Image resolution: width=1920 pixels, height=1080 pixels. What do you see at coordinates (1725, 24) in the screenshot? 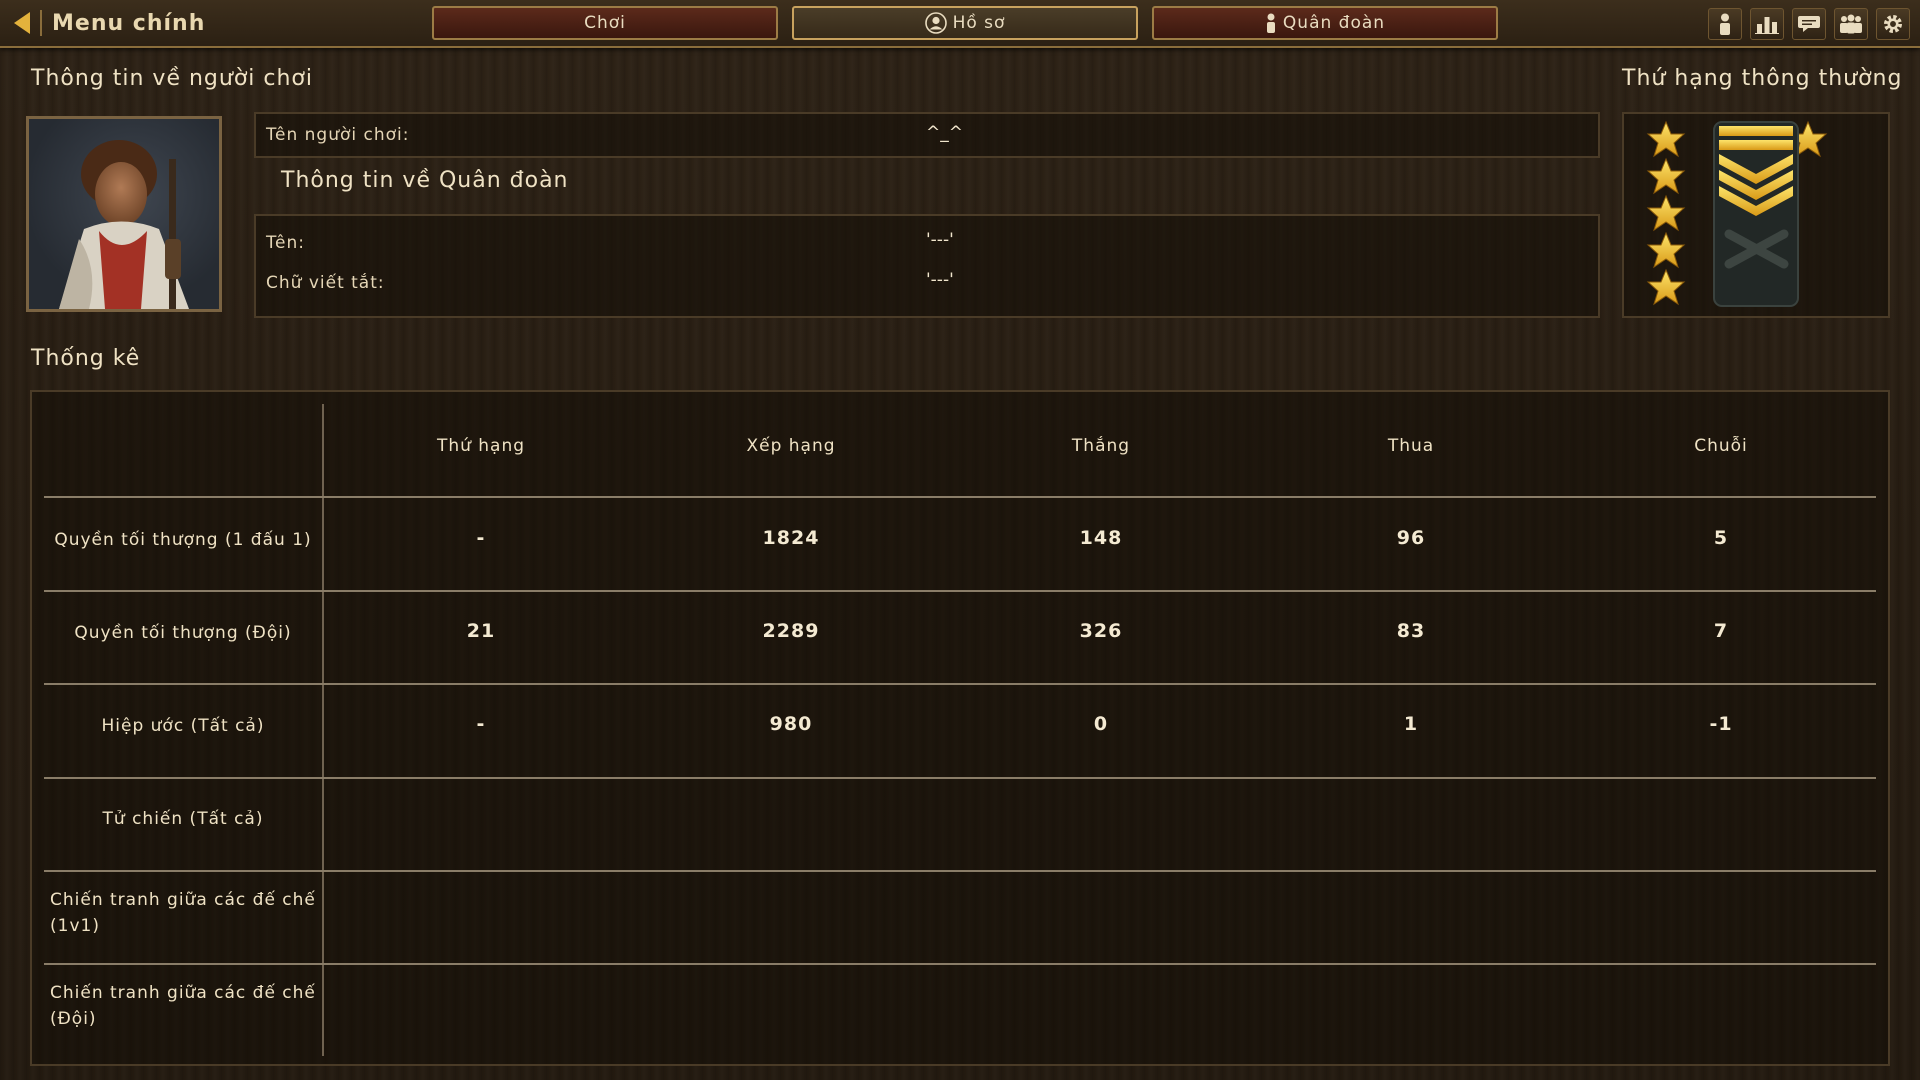
I see `user-icon` at bounding box center [1725, 24].